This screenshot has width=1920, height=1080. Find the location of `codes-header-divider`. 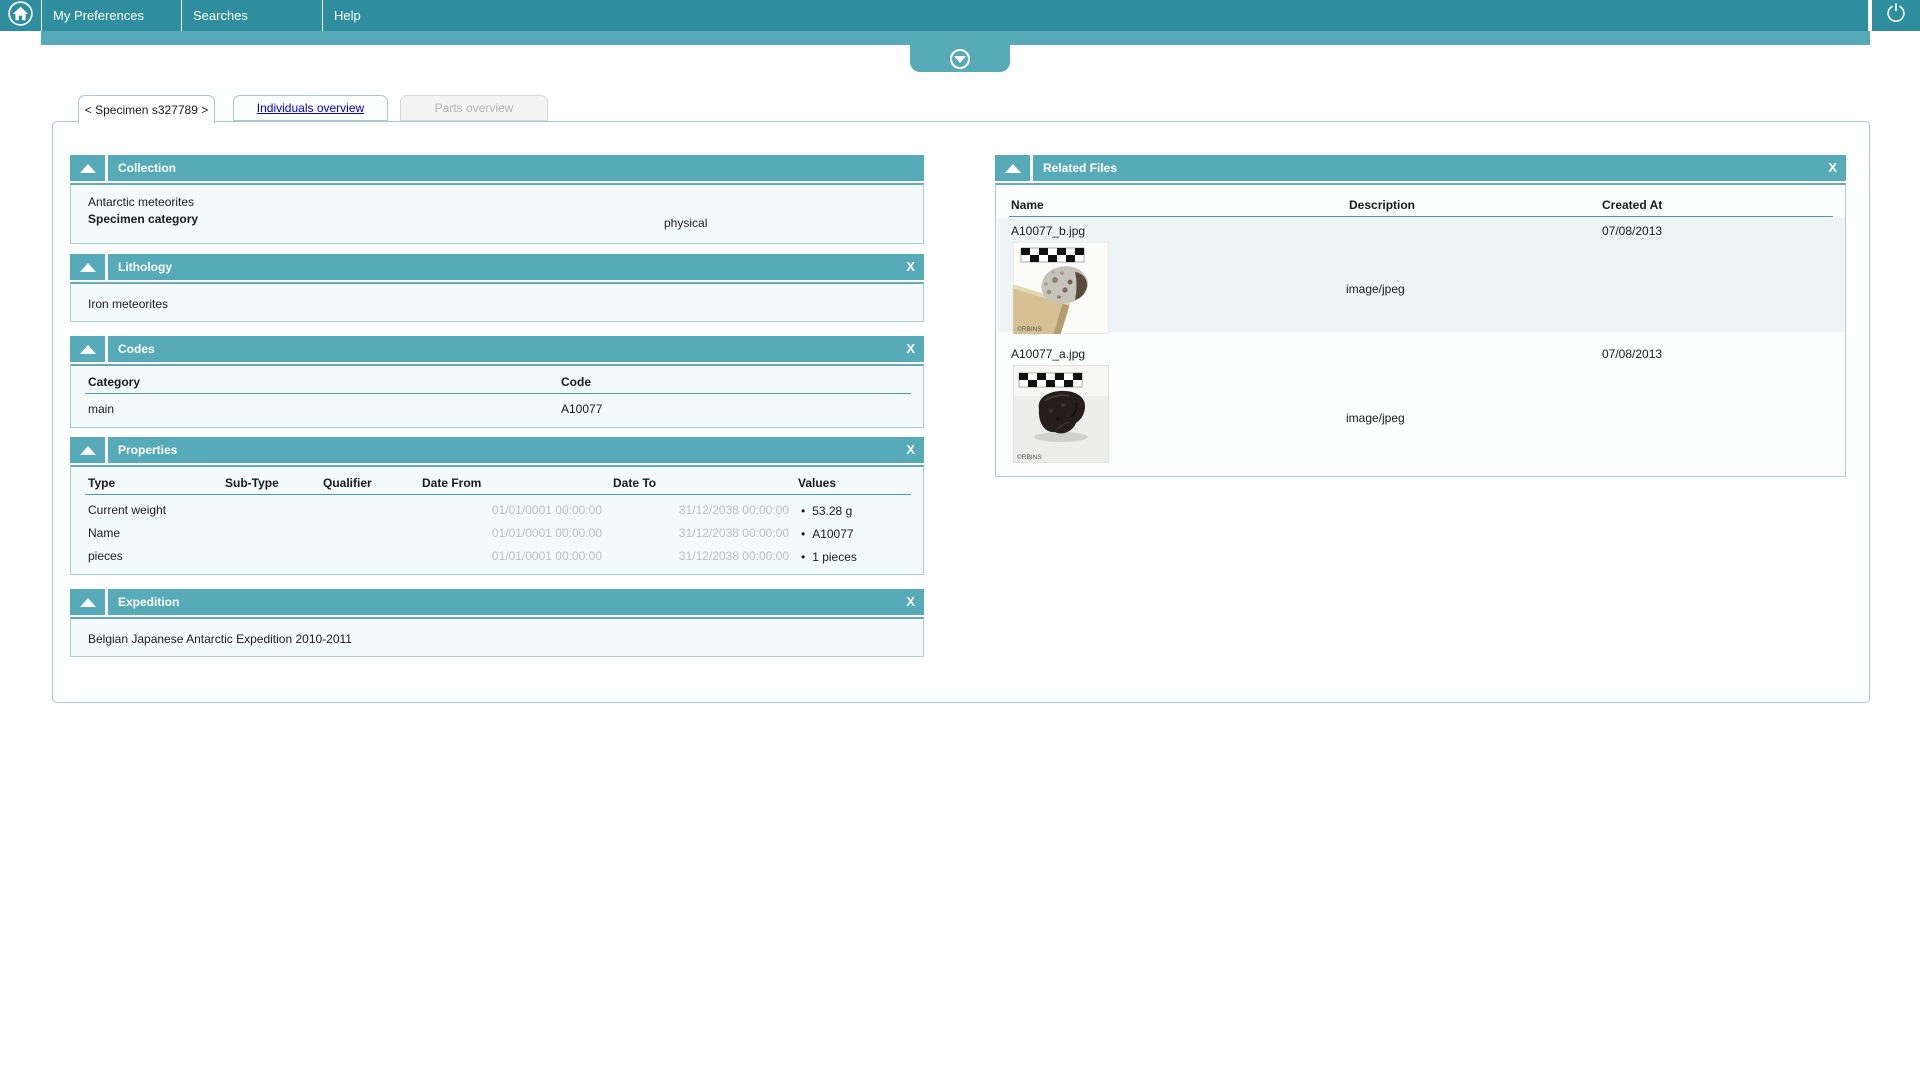

codes-header-divider is located at coordinates (498, 393).